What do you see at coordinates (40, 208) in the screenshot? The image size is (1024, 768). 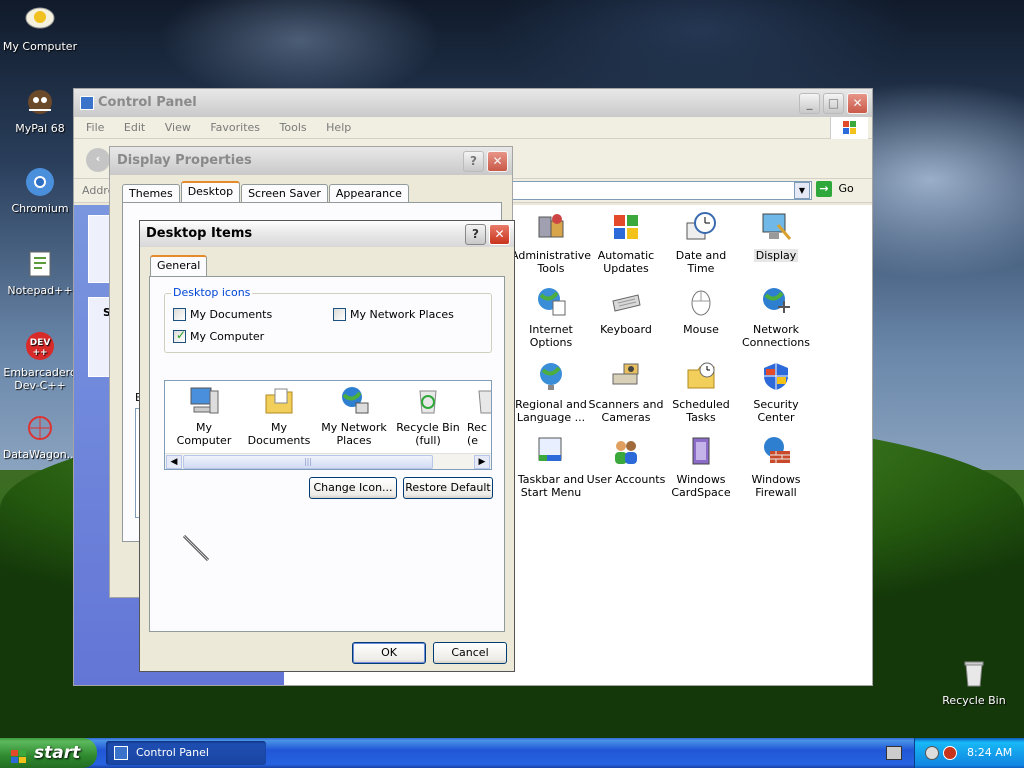 I see `desktop-icon-label: Chromium` at bounding box center [40, 208].